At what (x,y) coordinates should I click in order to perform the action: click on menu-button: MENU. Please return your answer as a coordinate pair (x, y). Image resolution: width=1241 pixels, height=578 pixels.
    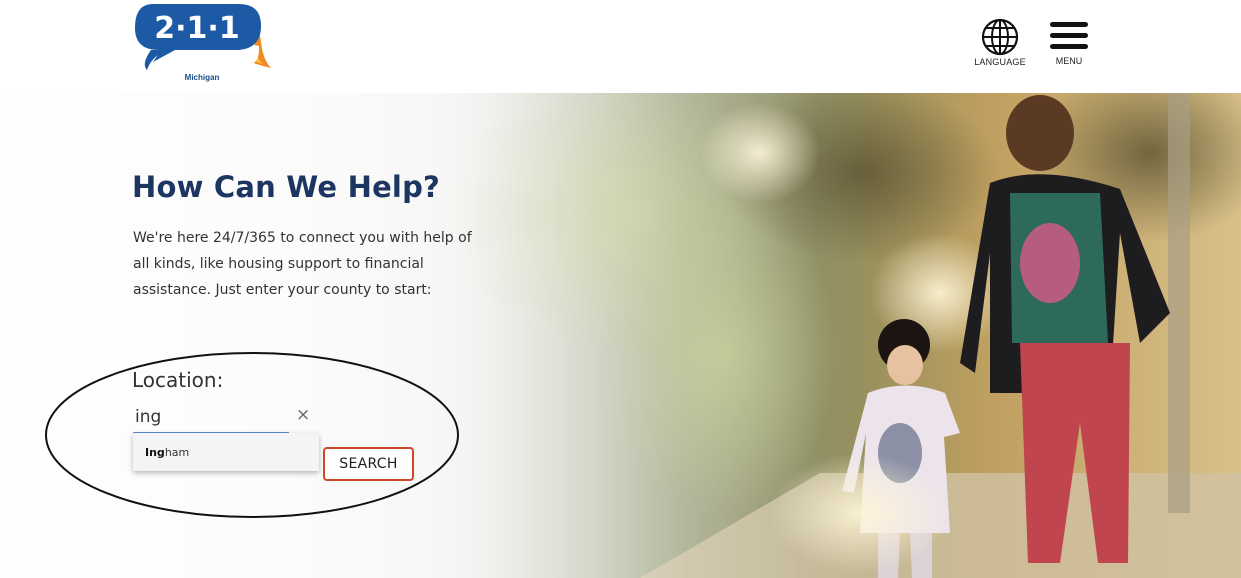
    Looking at the image, I should click on (1069, 46).